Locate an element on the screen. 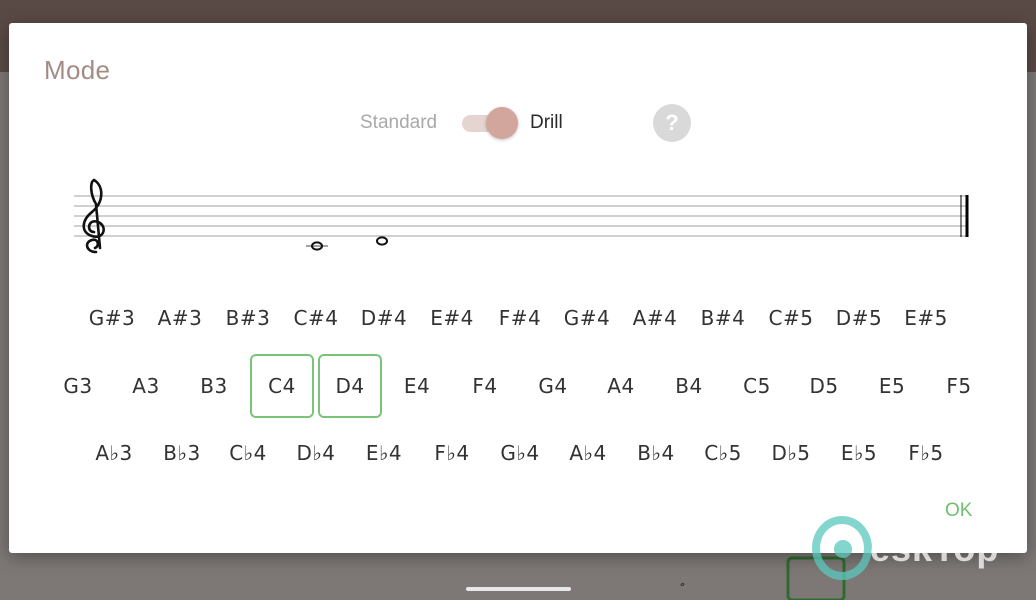 This screenshot has width=1036, height=600. note-button: B3 is located at coordinates (214, 386).